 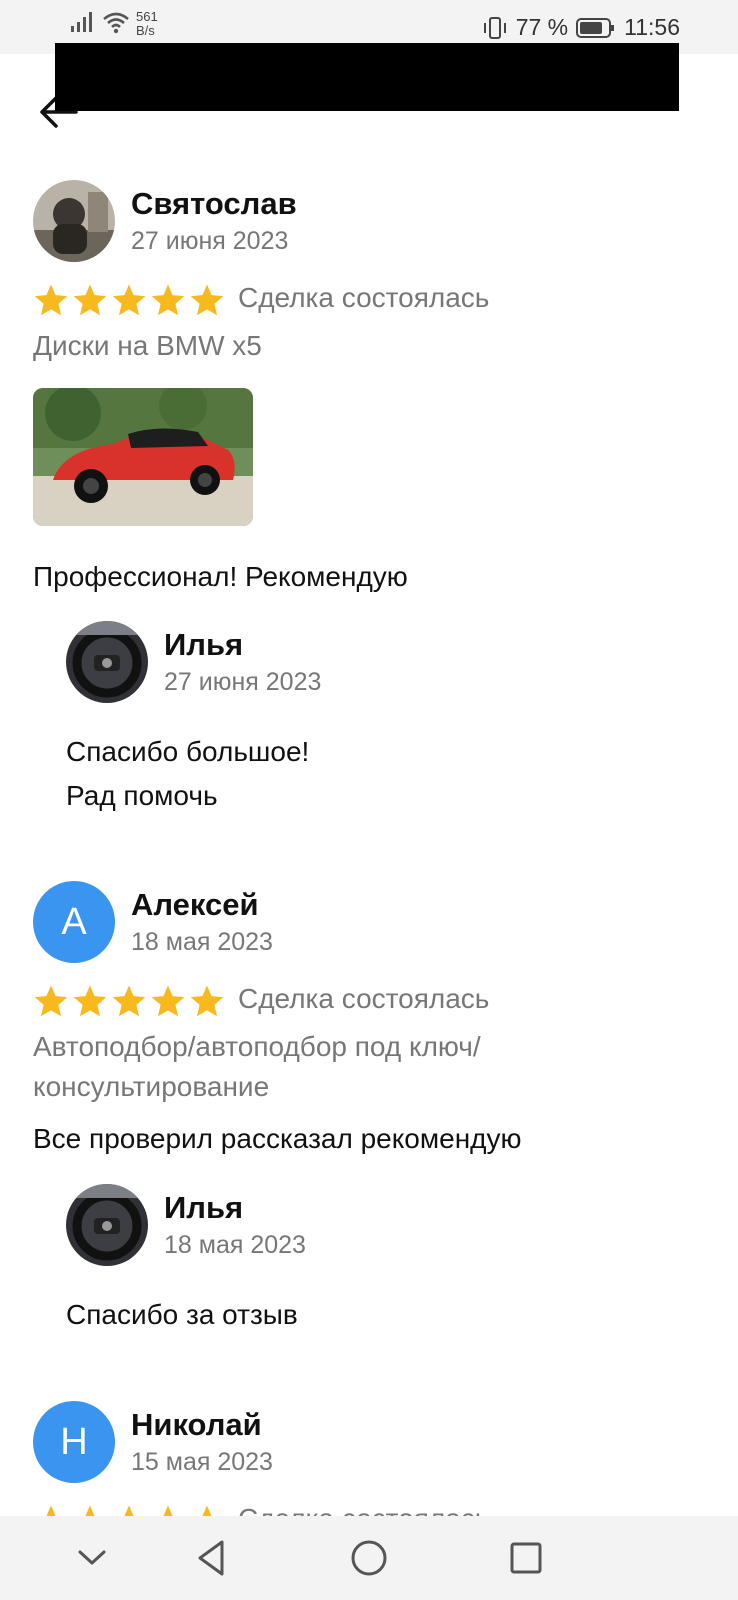 What do you see at coordinates (235, 1245) in the screenshot?
I see `reply-date: 18 мая 2023` at bounding box center [235, 1245].